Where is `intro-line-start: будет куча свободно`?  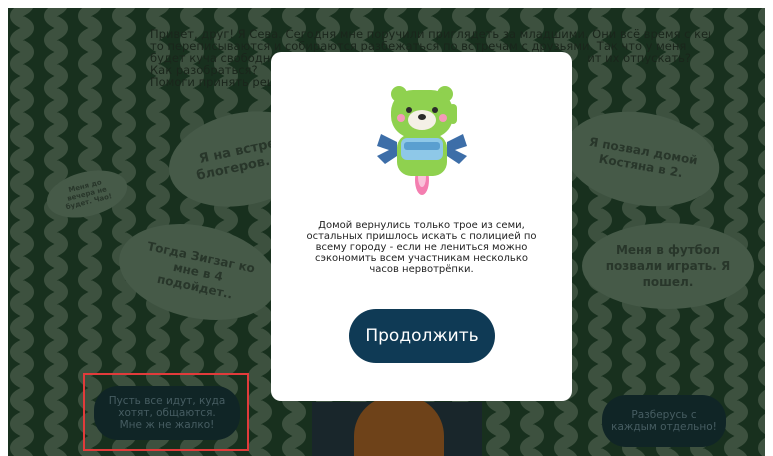
intro-line-start: будет куча свободно is located at coordinates (214, 58).